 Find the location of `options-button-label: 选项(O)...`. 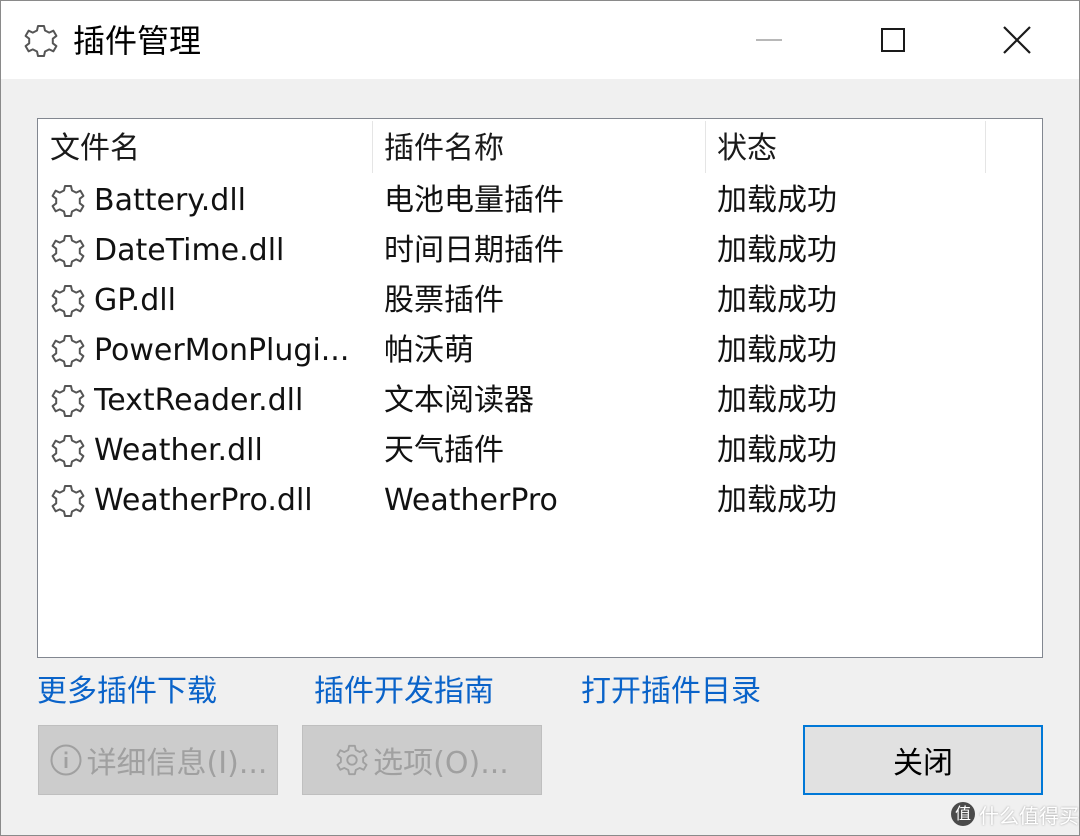

options-button-label: 选项(O)... is located at coordinates (441, 763).